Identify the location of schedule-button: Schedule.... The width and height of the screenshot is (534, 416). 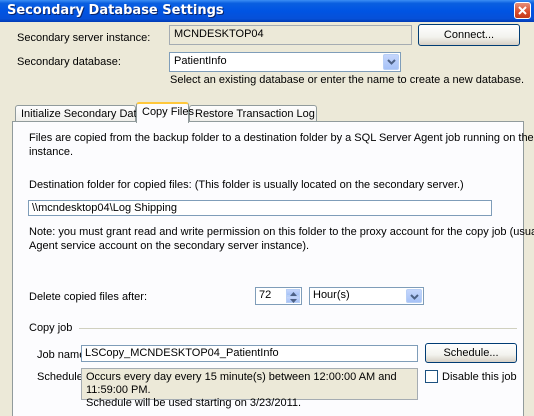
(471, 353).